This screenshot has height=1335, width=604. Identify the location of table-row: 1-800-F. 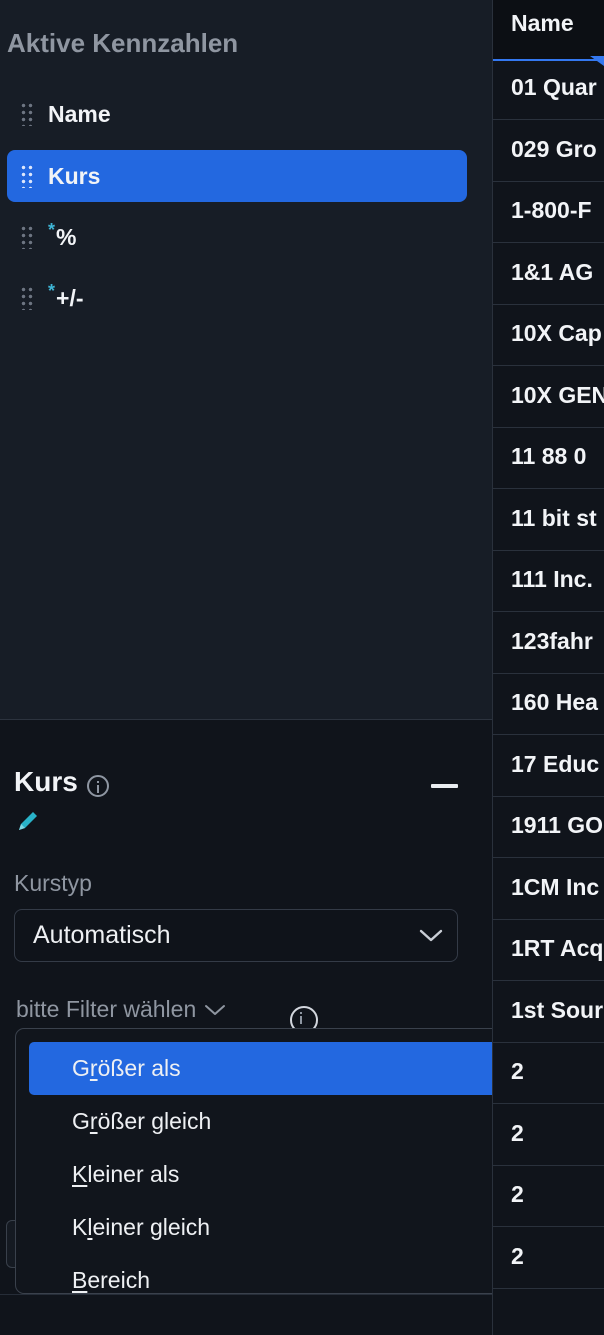
(548, 212).